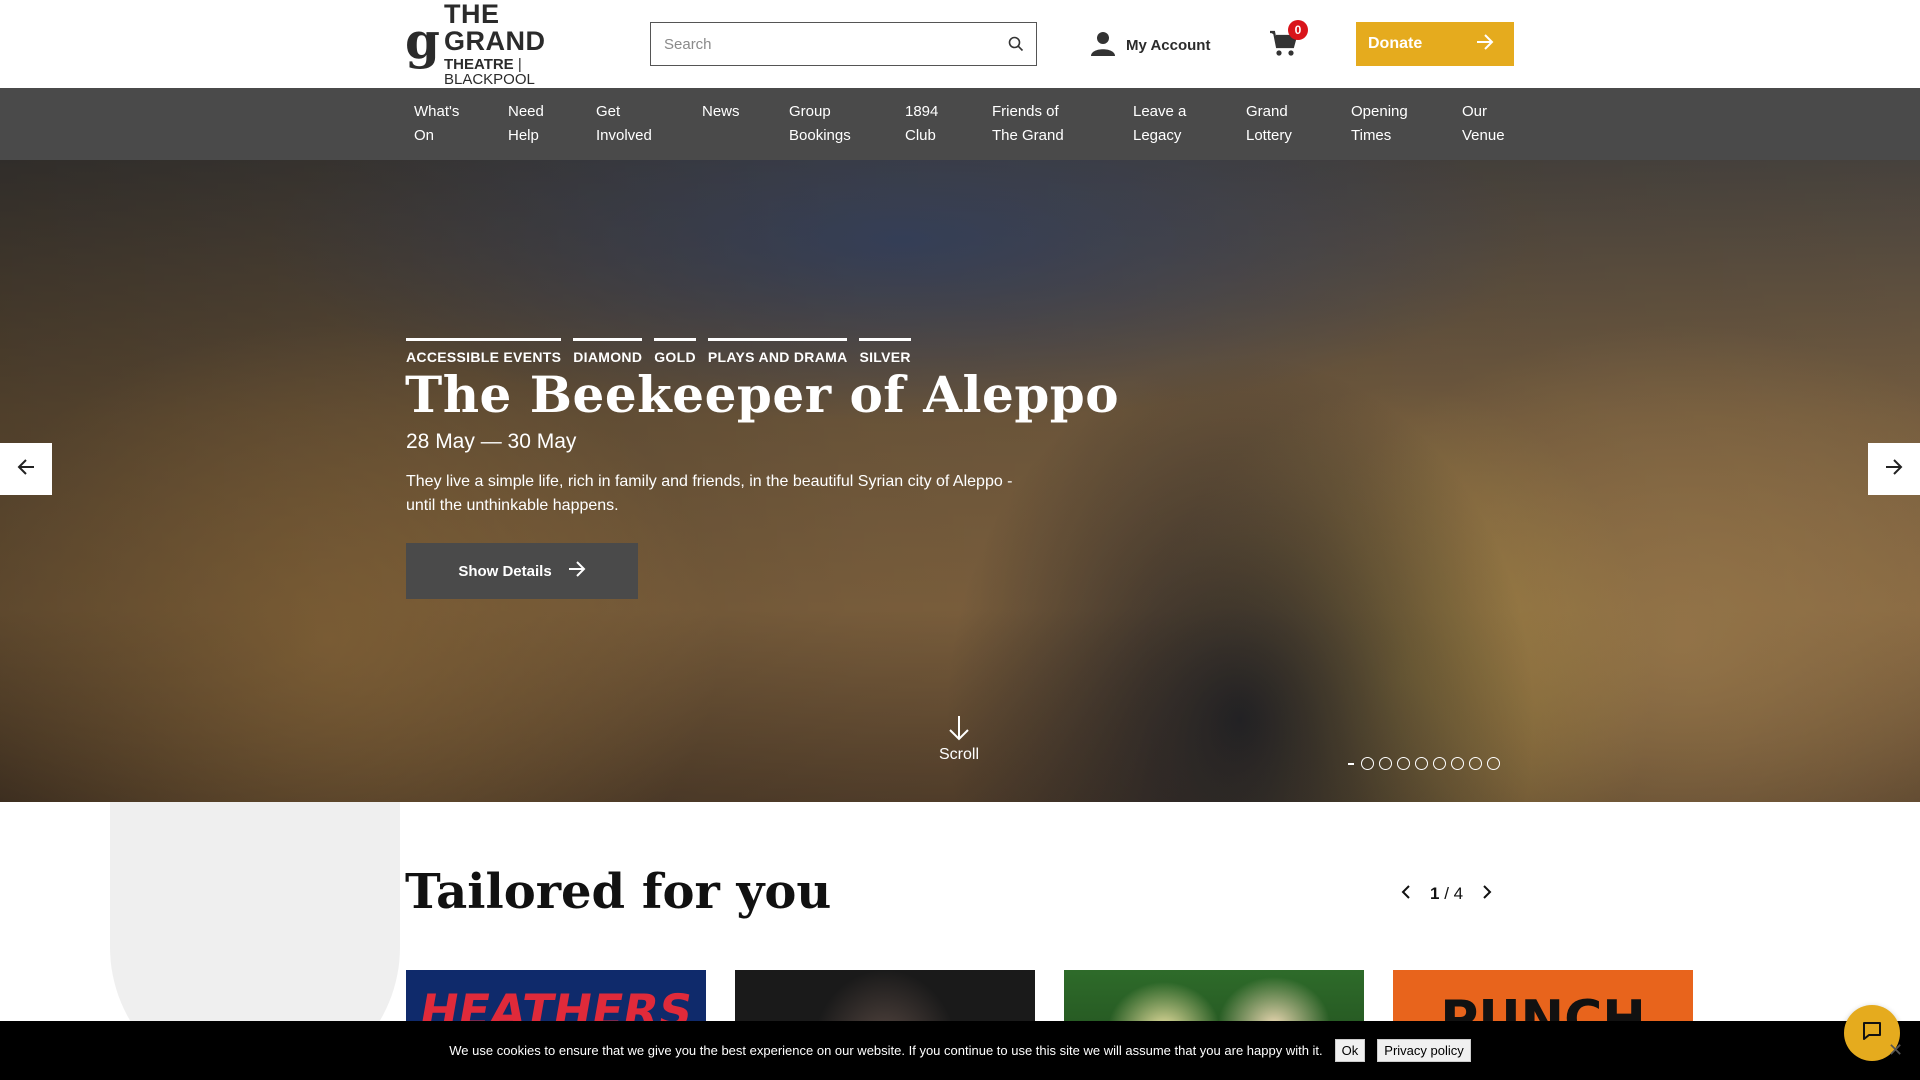 The height and width of the screenshot is (1080, 1920). I want to click on logo-line2: THEATRE | BLACKPOOL, so click(489, 72).